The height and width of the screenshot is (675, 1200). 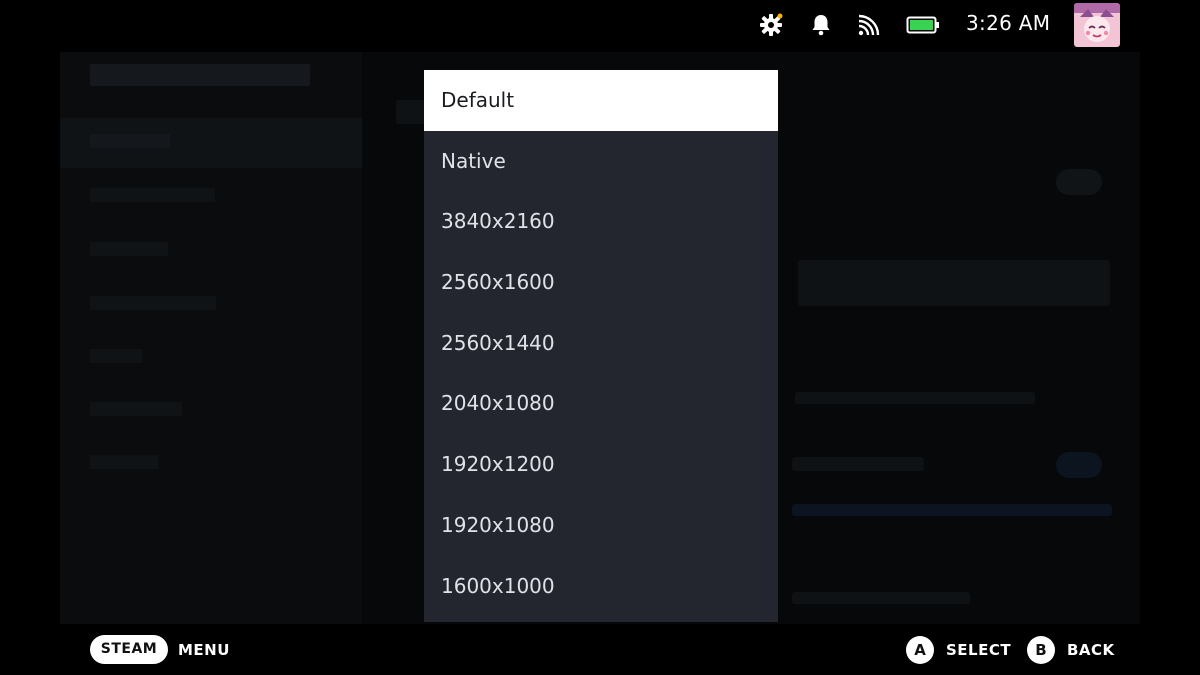 I want to click on notification-bell-icon, so click(x=821, y=25).